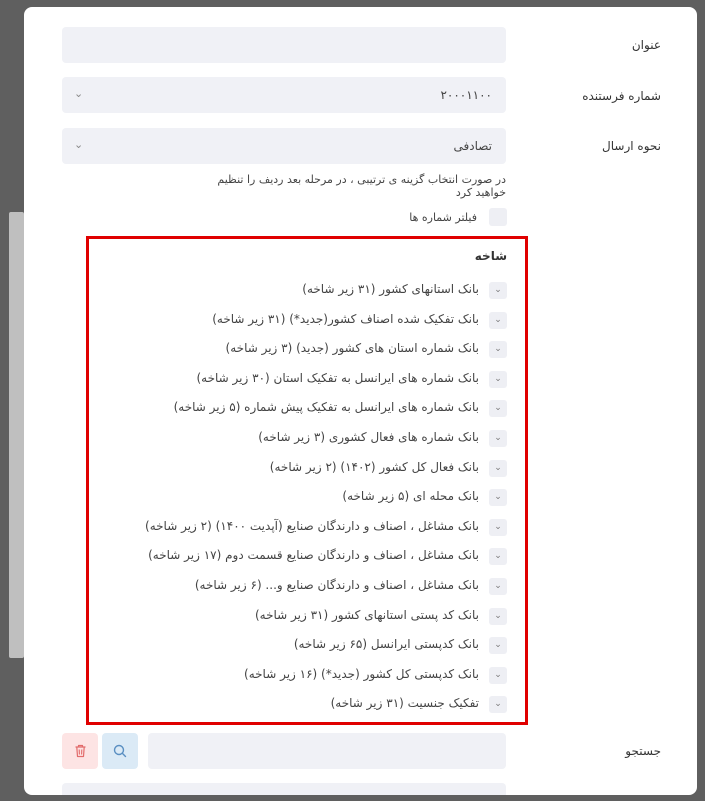 This screenshot has height=801, width=705. I want to click on branch-item-label: بانک کدپستی ایرانسل (۶۵ زیر شاخه), so click(386, 644).